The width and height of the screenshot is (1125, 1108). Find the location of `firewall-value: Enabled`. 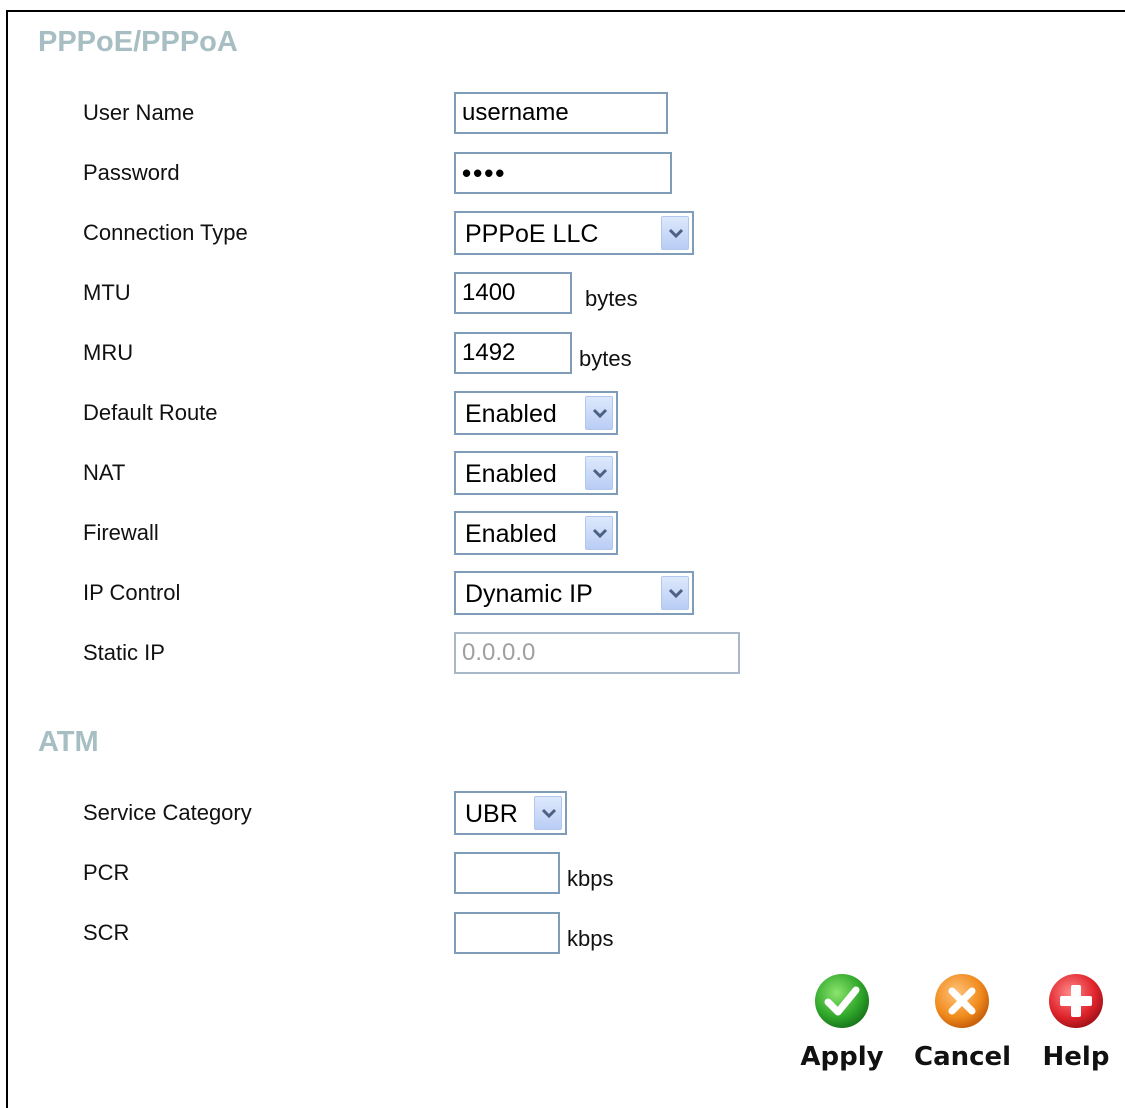

firewall-value: Enabled is located at coordinates (511, 534).